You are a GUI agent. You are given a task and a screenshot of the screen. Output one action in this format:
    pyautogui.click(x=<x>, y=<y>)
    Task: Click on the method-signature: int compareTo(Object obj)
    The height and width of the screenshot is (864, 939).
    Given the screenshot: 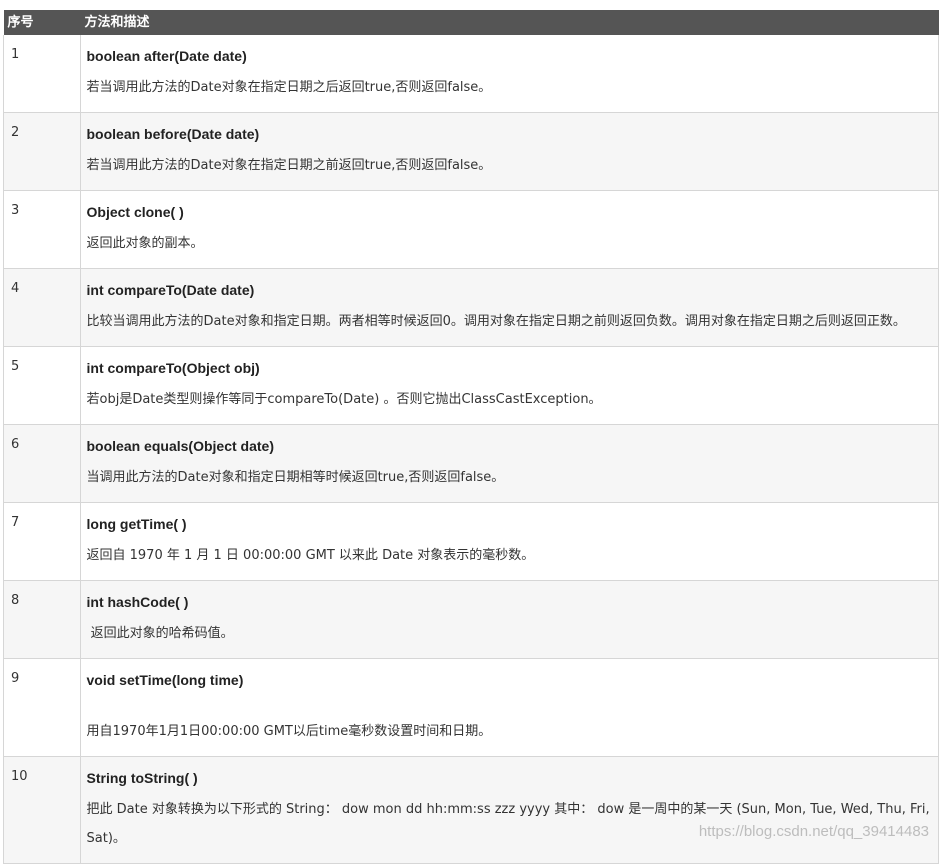 What is the action you would take?
    pyautogui.click(x=173, y=368)
    